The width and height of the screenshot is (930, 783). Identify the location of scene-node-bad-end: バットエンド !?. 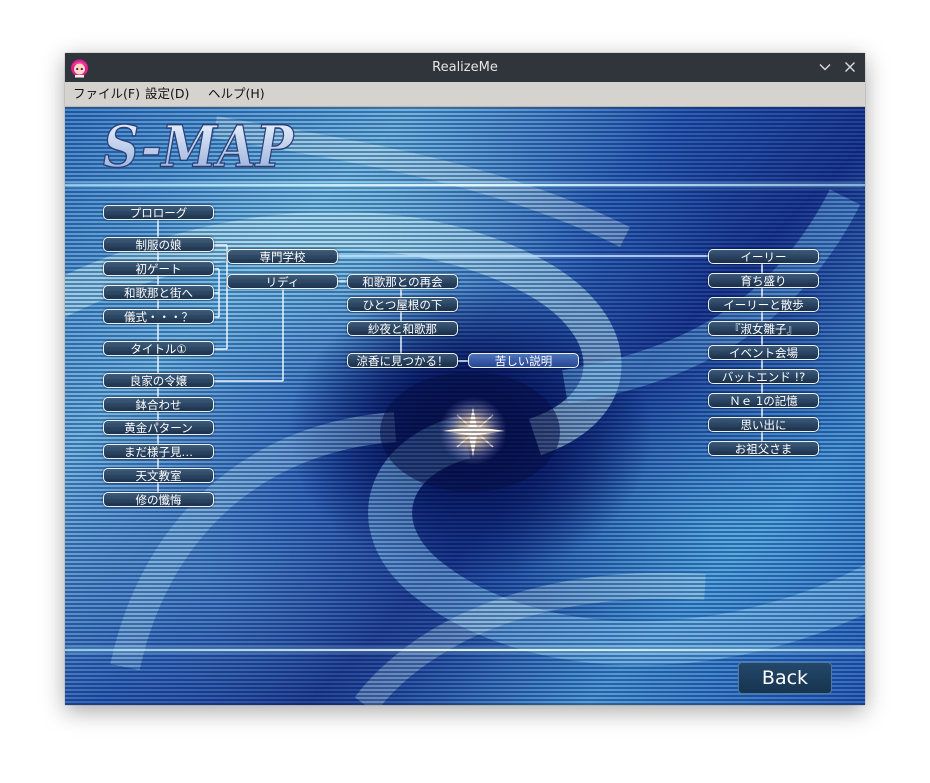
(763, 376).